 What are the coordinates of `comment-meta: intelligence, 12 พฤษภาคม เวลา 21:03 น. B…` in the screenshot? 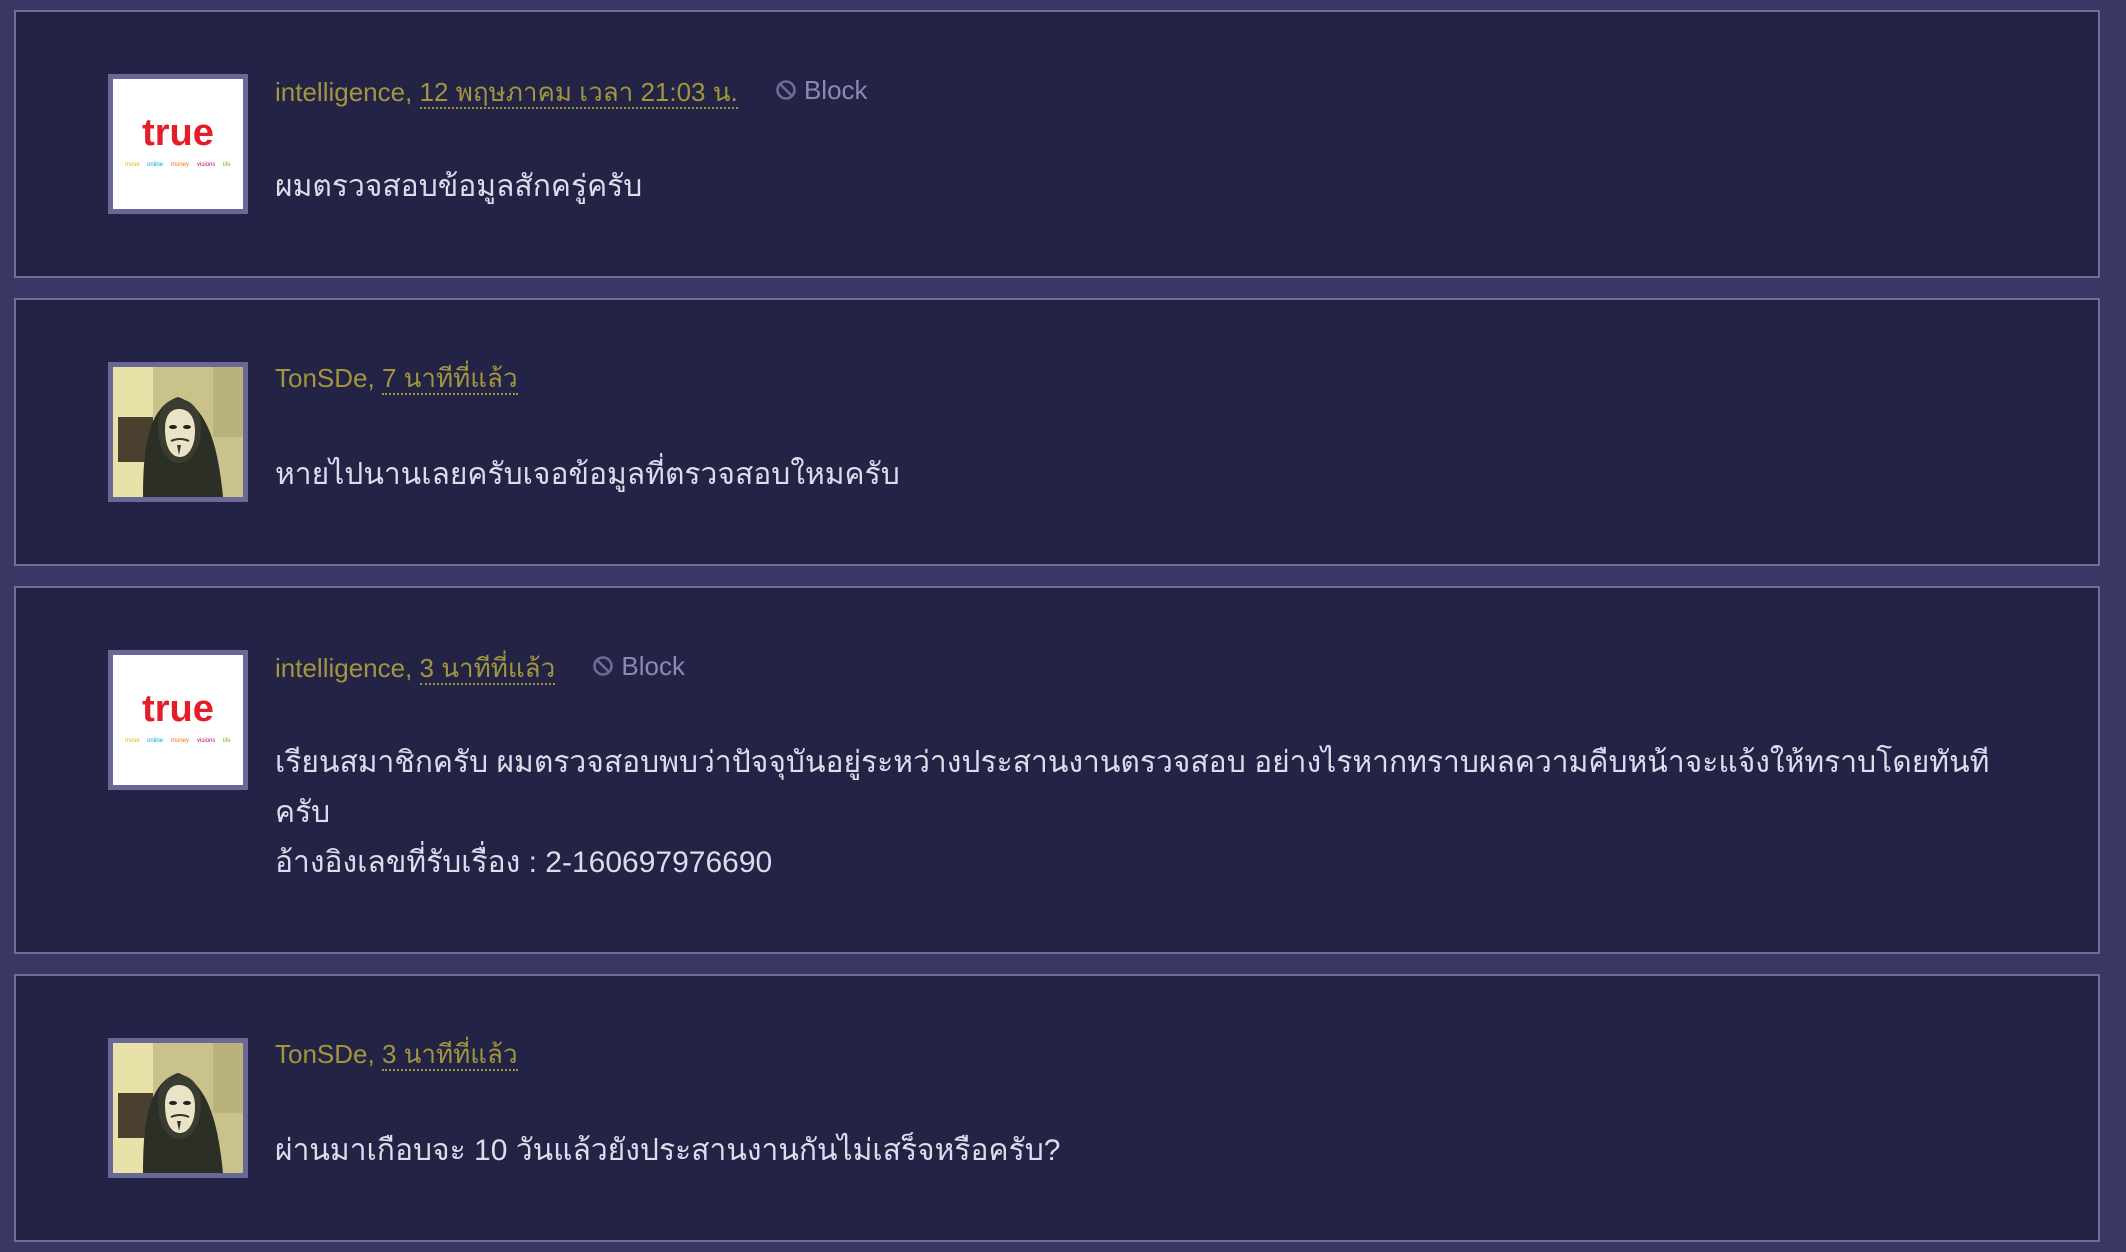 It's located at (571, 92).